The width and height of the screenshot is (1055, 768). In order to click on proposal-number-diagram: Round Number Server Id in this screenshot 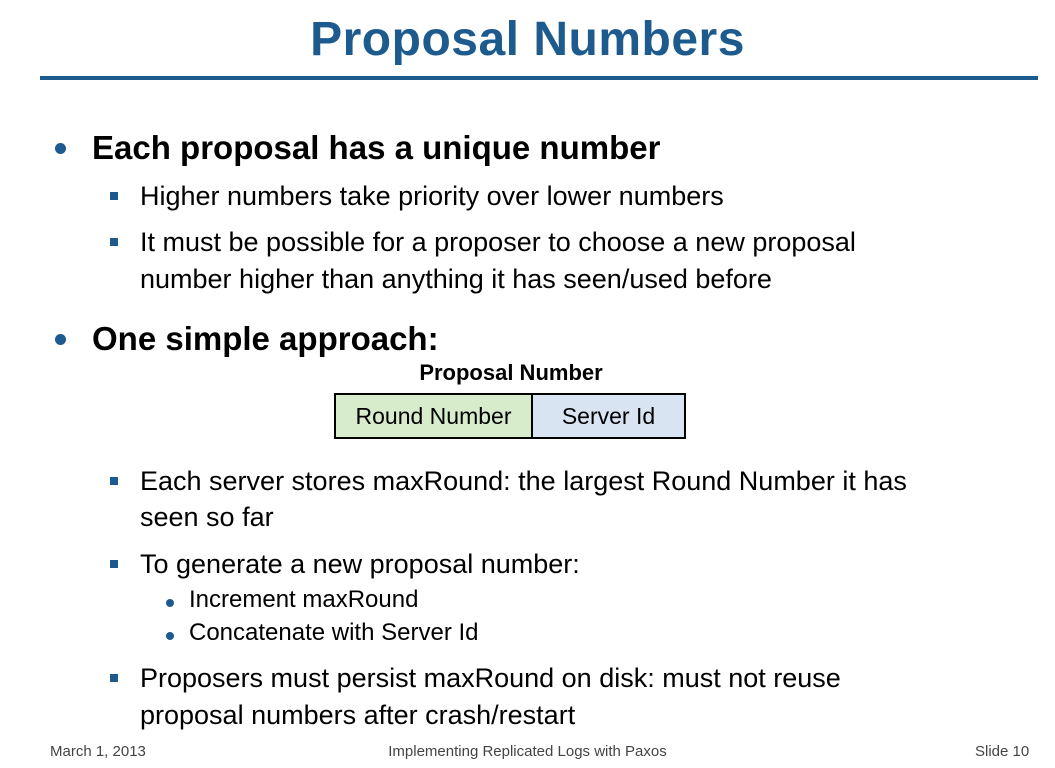, I will do `click(510, 416)`.